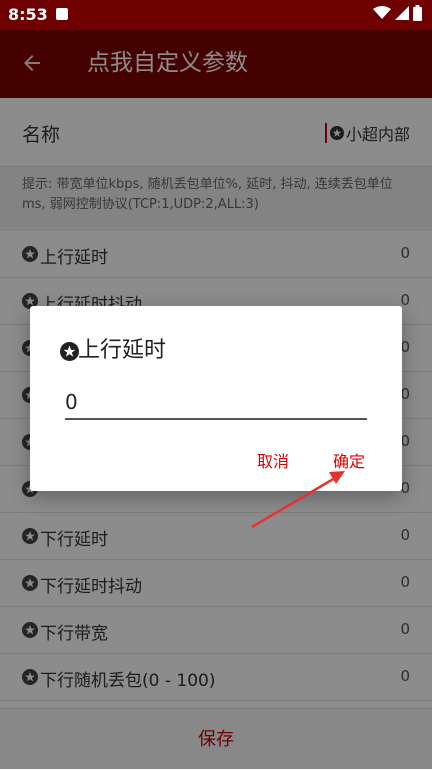 The height and width of the screenshot is (770, 432). I want to click on star-circle-icon, so click(69, 351).